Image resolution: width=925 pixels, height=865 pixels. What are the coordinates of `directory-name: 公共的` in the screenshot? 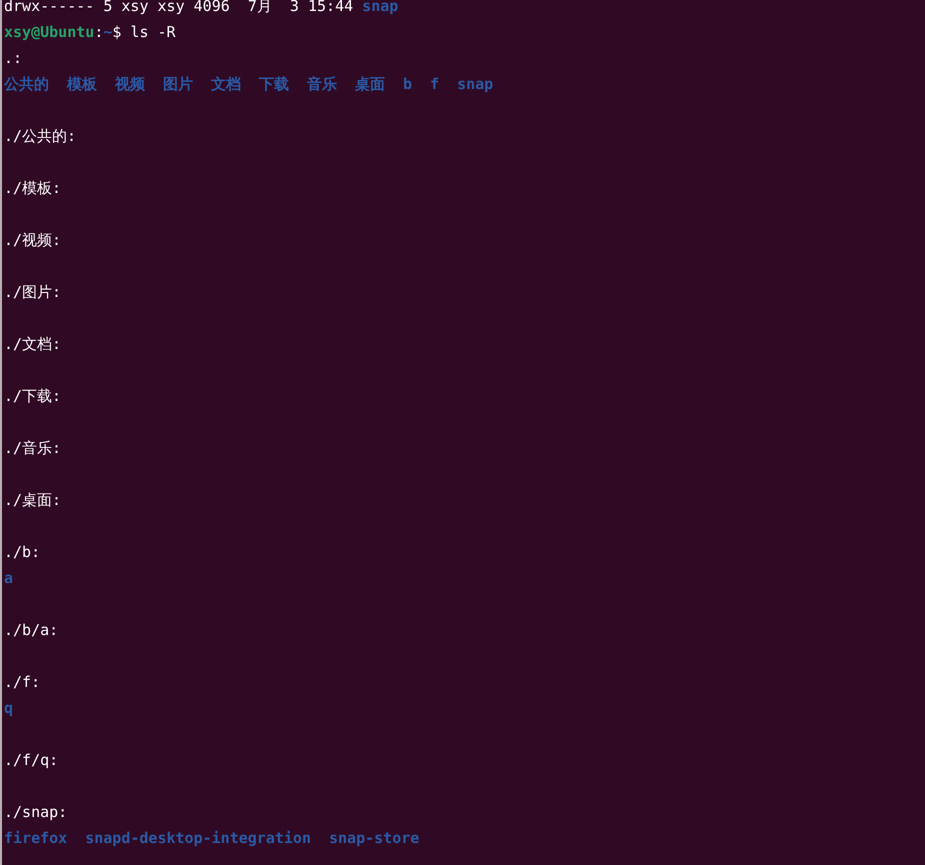 It's located at (26, 84).